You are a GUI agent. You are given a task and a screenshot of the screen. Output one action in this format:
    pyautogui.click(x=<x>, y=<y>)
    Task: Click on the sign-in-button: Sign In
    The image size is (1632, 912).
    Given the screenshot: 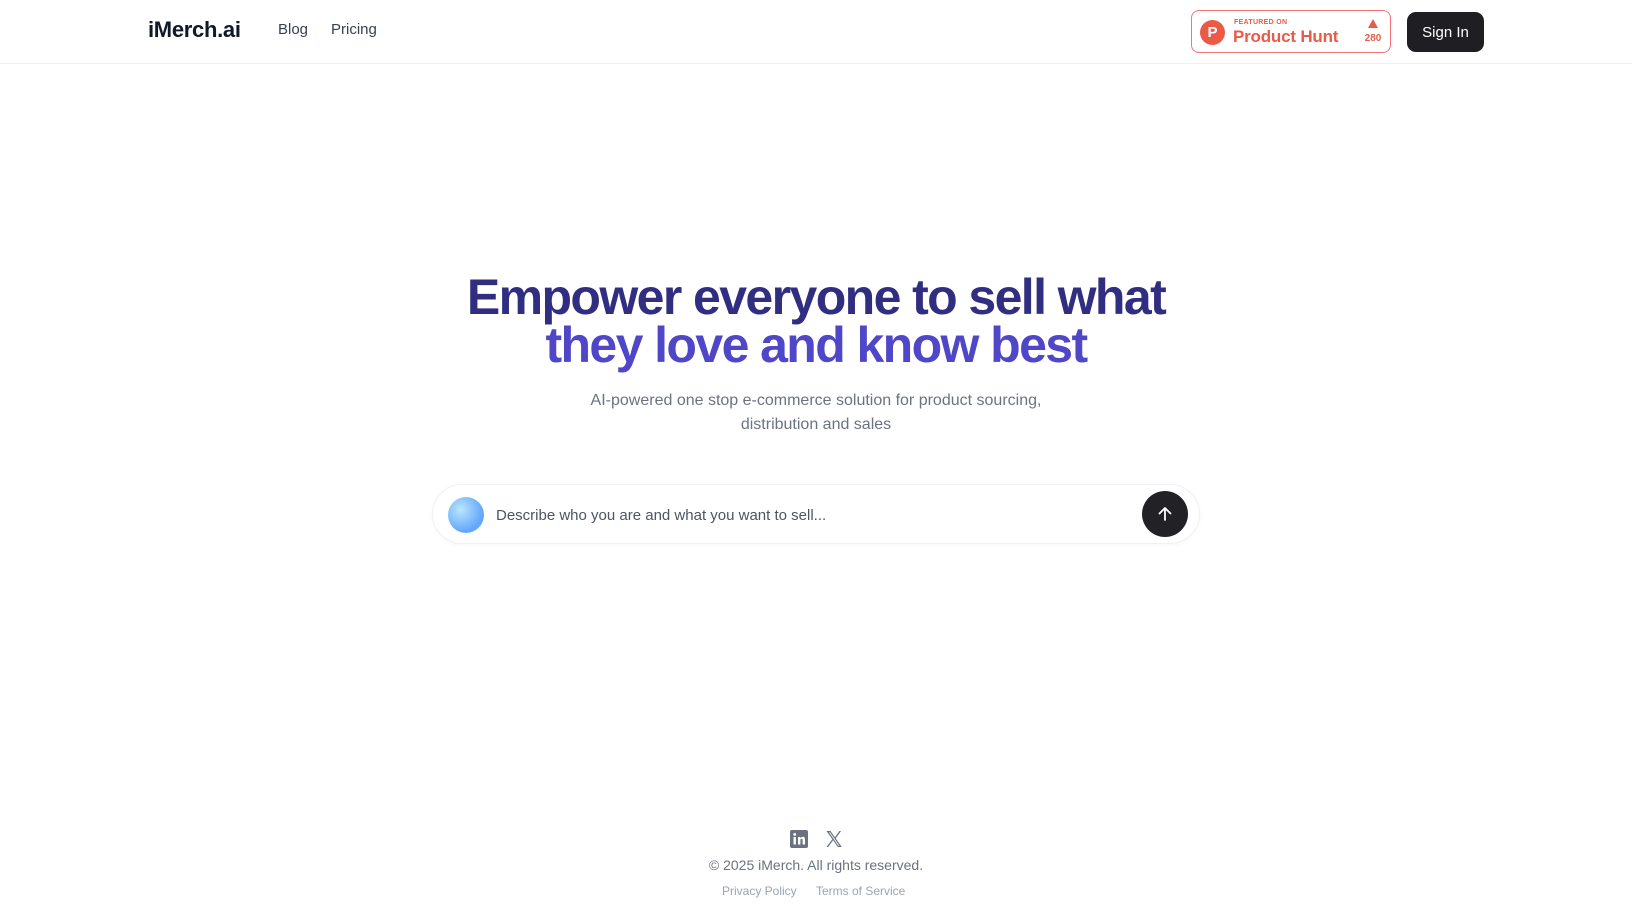 What is the action you would take?
    pyautogui.click(x=1445, y=32)
    